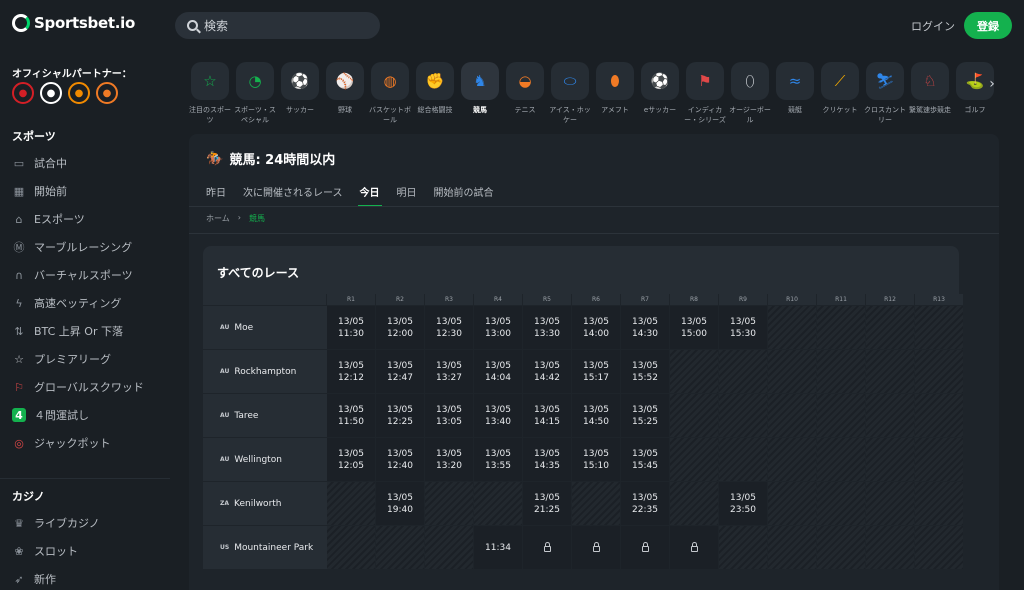 The width and height of the screenshot is (1024, 590). Describe the element at coordinates (498, 415) in the screenshot. I see `race-cell: 13/05 13:40` at that location.